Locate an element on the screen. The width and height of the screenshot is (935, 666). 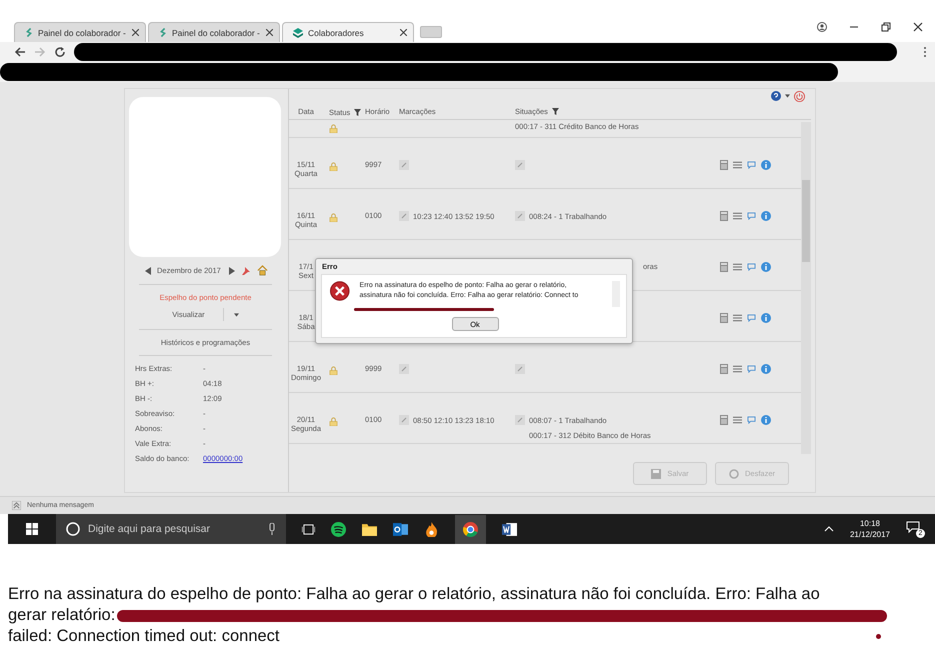
back-icon is located at coordinates (20, 52).